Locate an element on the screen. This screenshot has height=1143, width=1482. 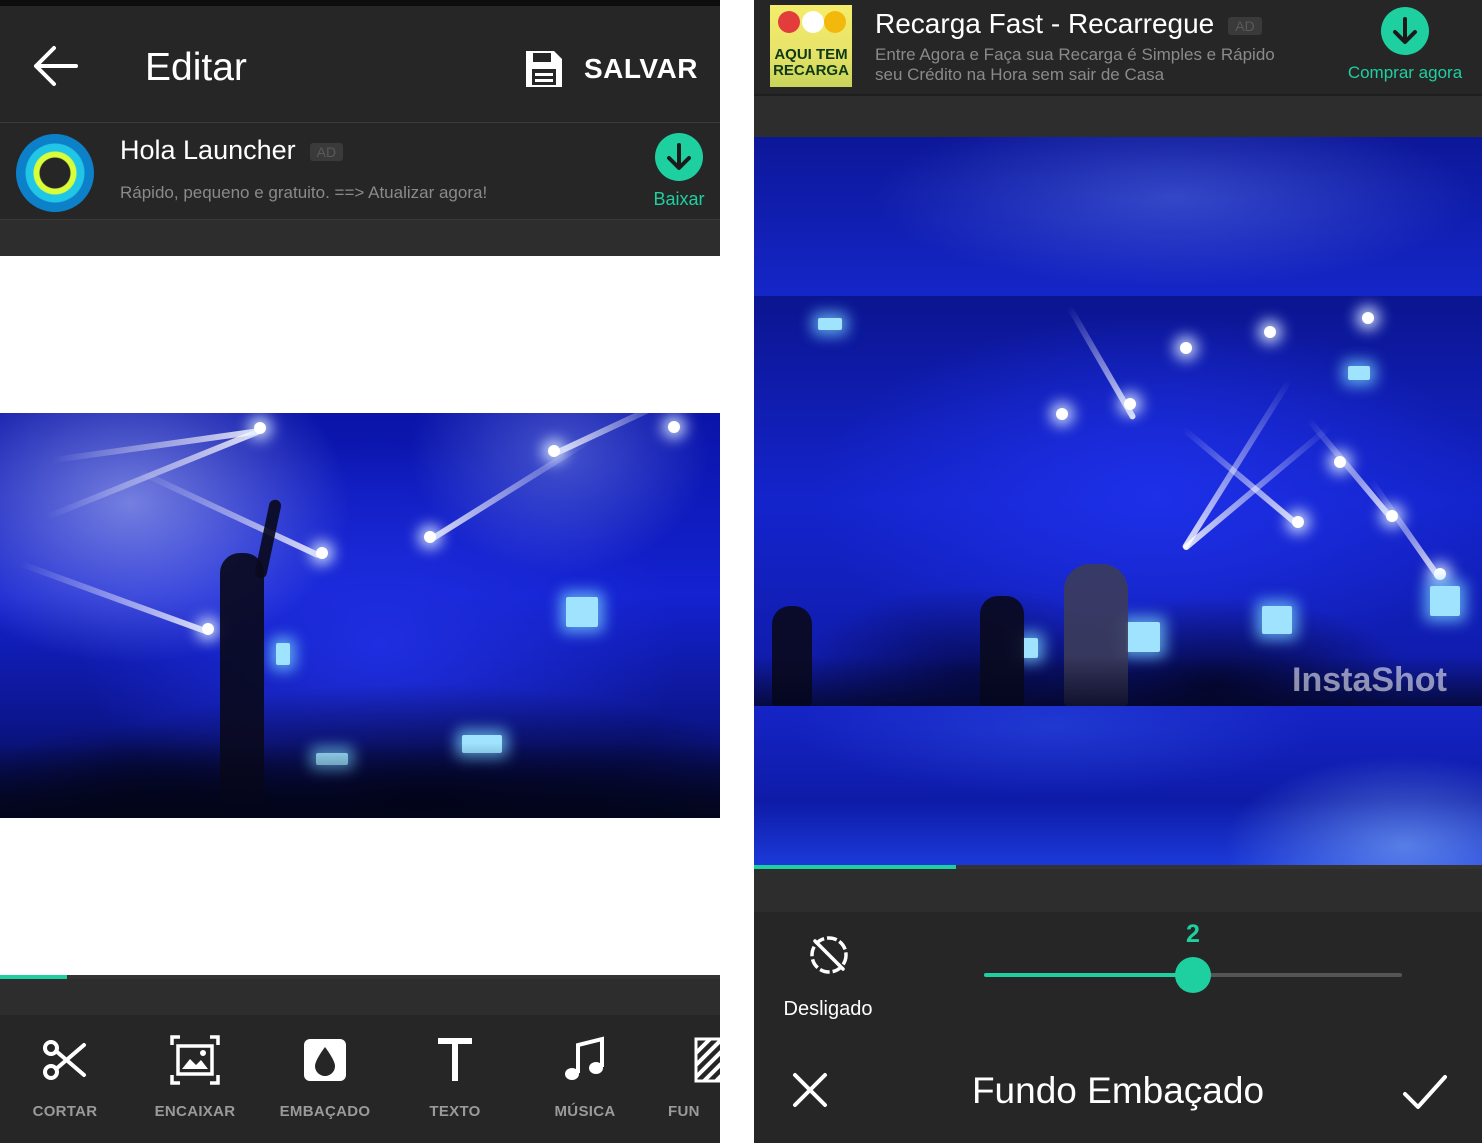
tool-label: ENCAIXAR is located at coordinates (195, 1111).